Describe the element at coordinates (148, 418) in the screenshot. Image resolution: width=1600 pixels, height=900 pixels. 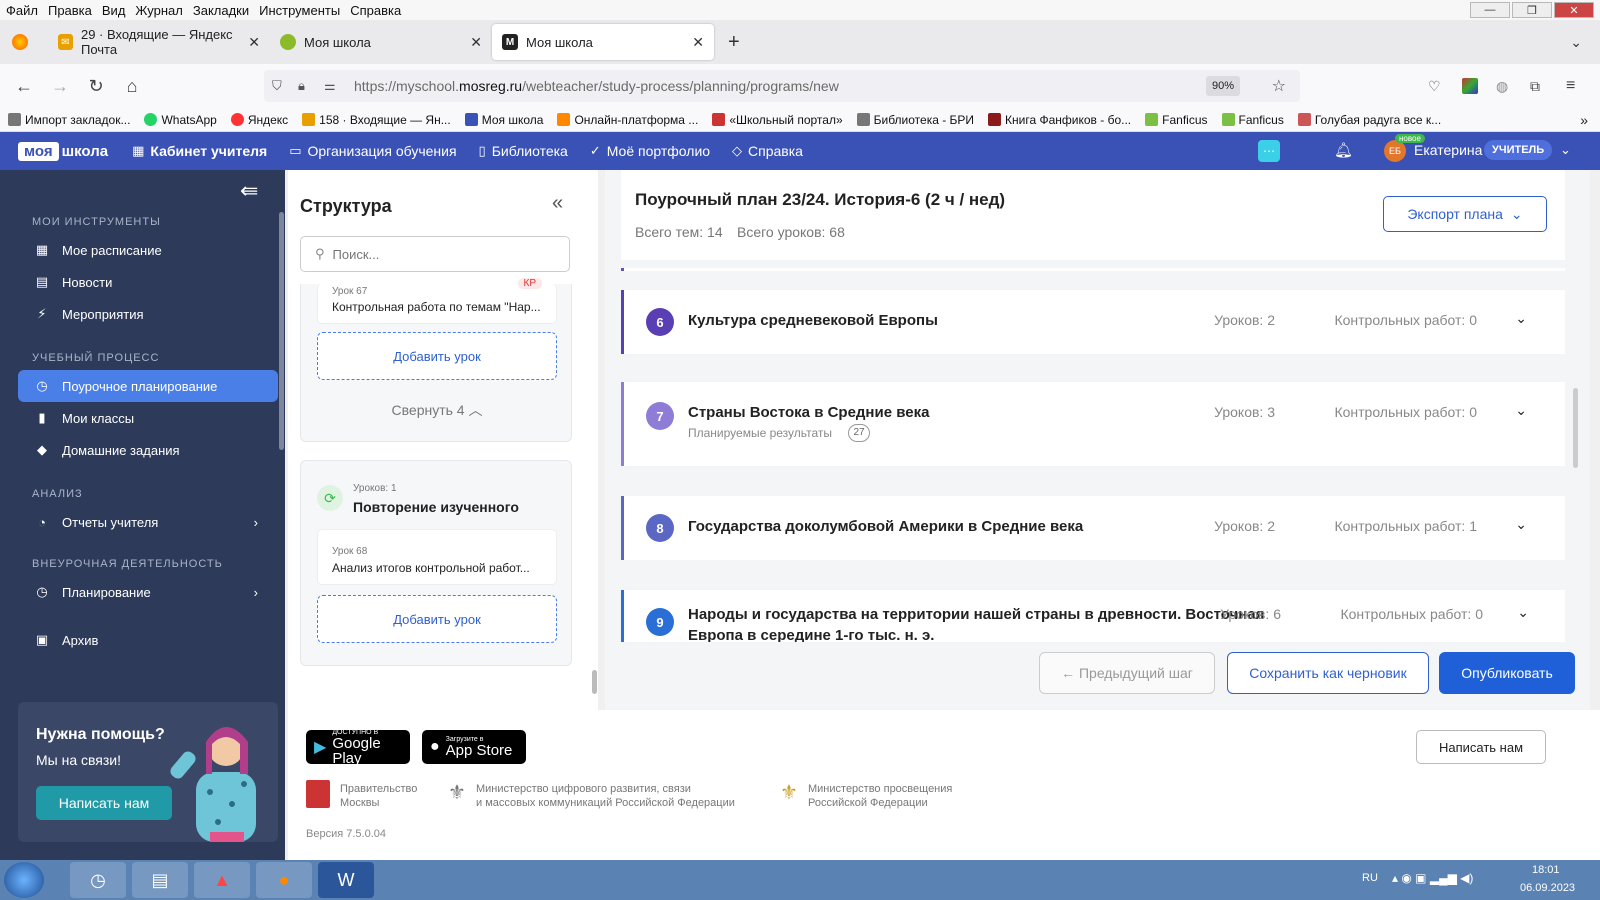
I see `sidebar-item-my-classes: ▮ Мои классы` at that location.